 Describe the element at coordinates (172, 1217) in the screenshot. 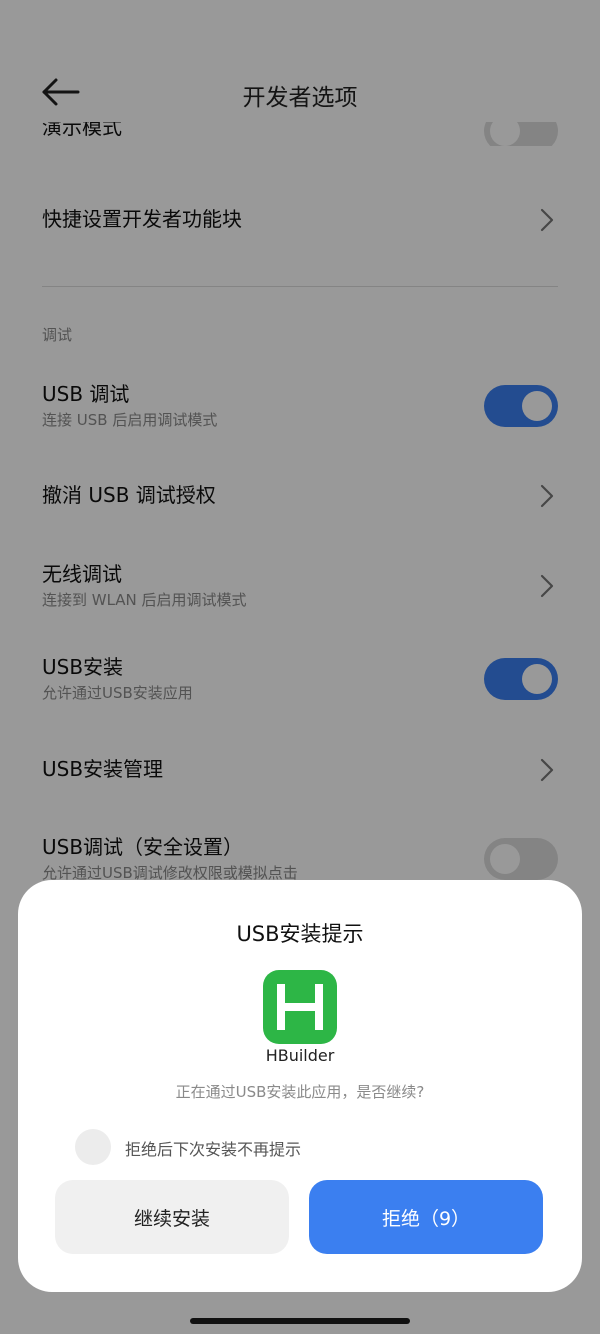

I see `continue-install-button: 继续安装` at that location.